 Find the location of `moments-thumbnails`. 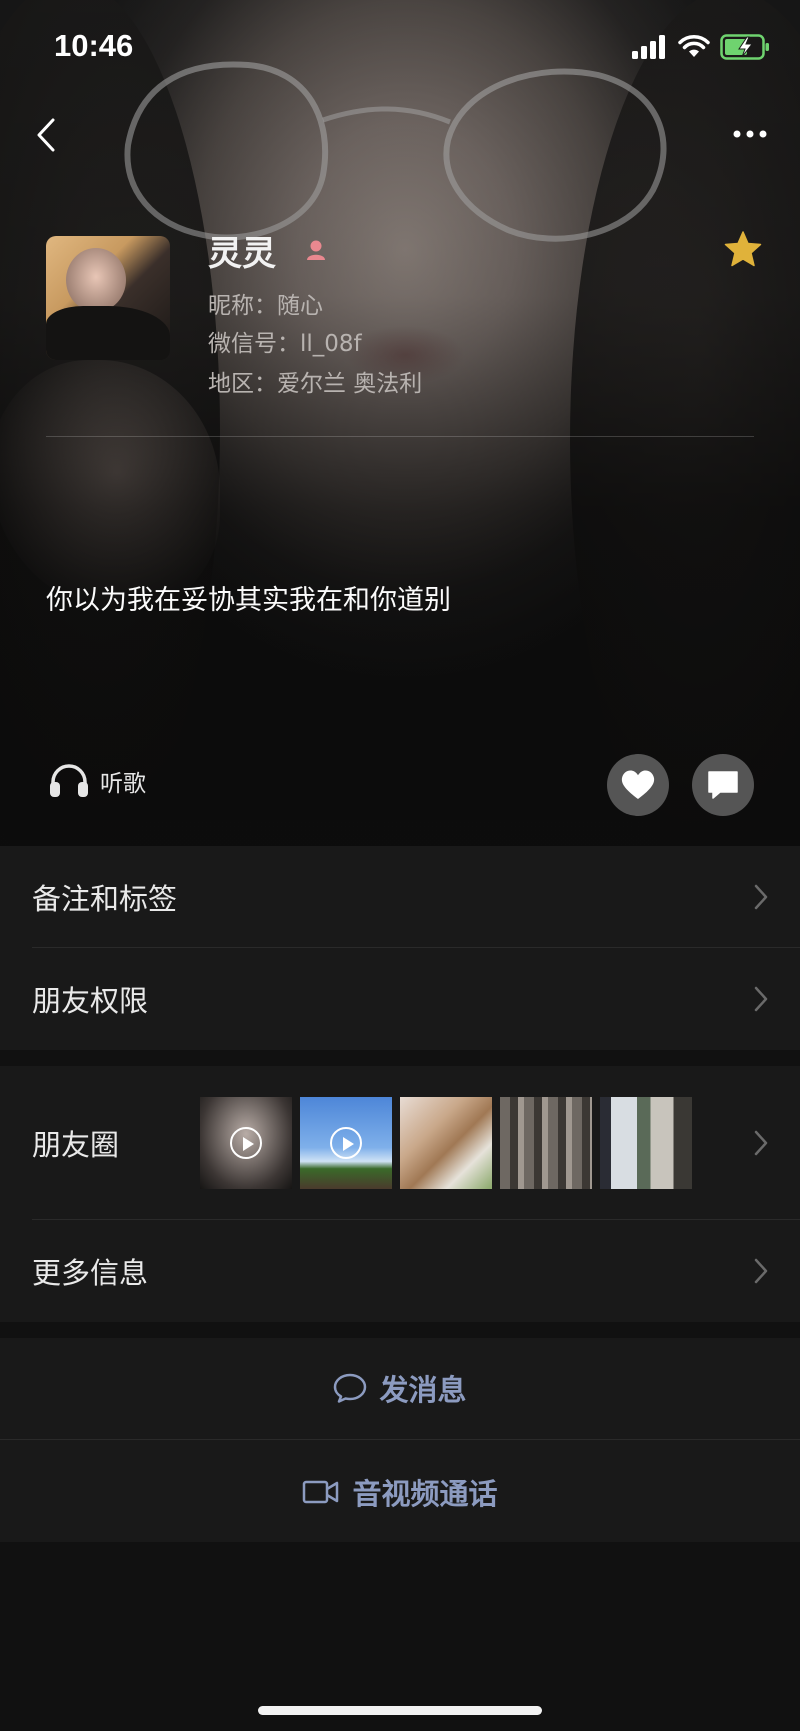

moments-thumbnails is located at coordinates (446, 1143).